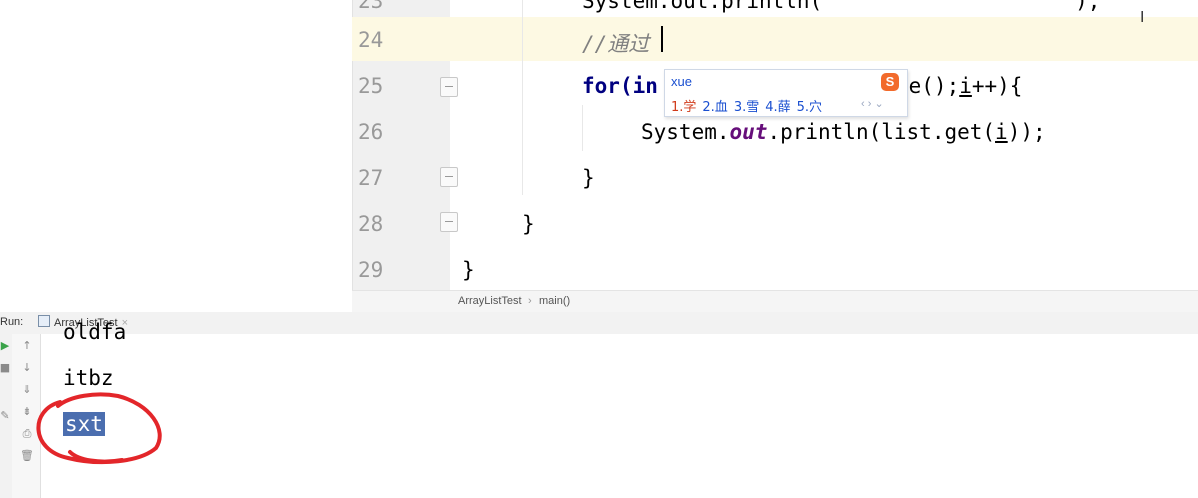  What do you see at coordinates (681, 81) in the screenshot?
I see `ime-input-text: xue` at bounding box center [681, 81].